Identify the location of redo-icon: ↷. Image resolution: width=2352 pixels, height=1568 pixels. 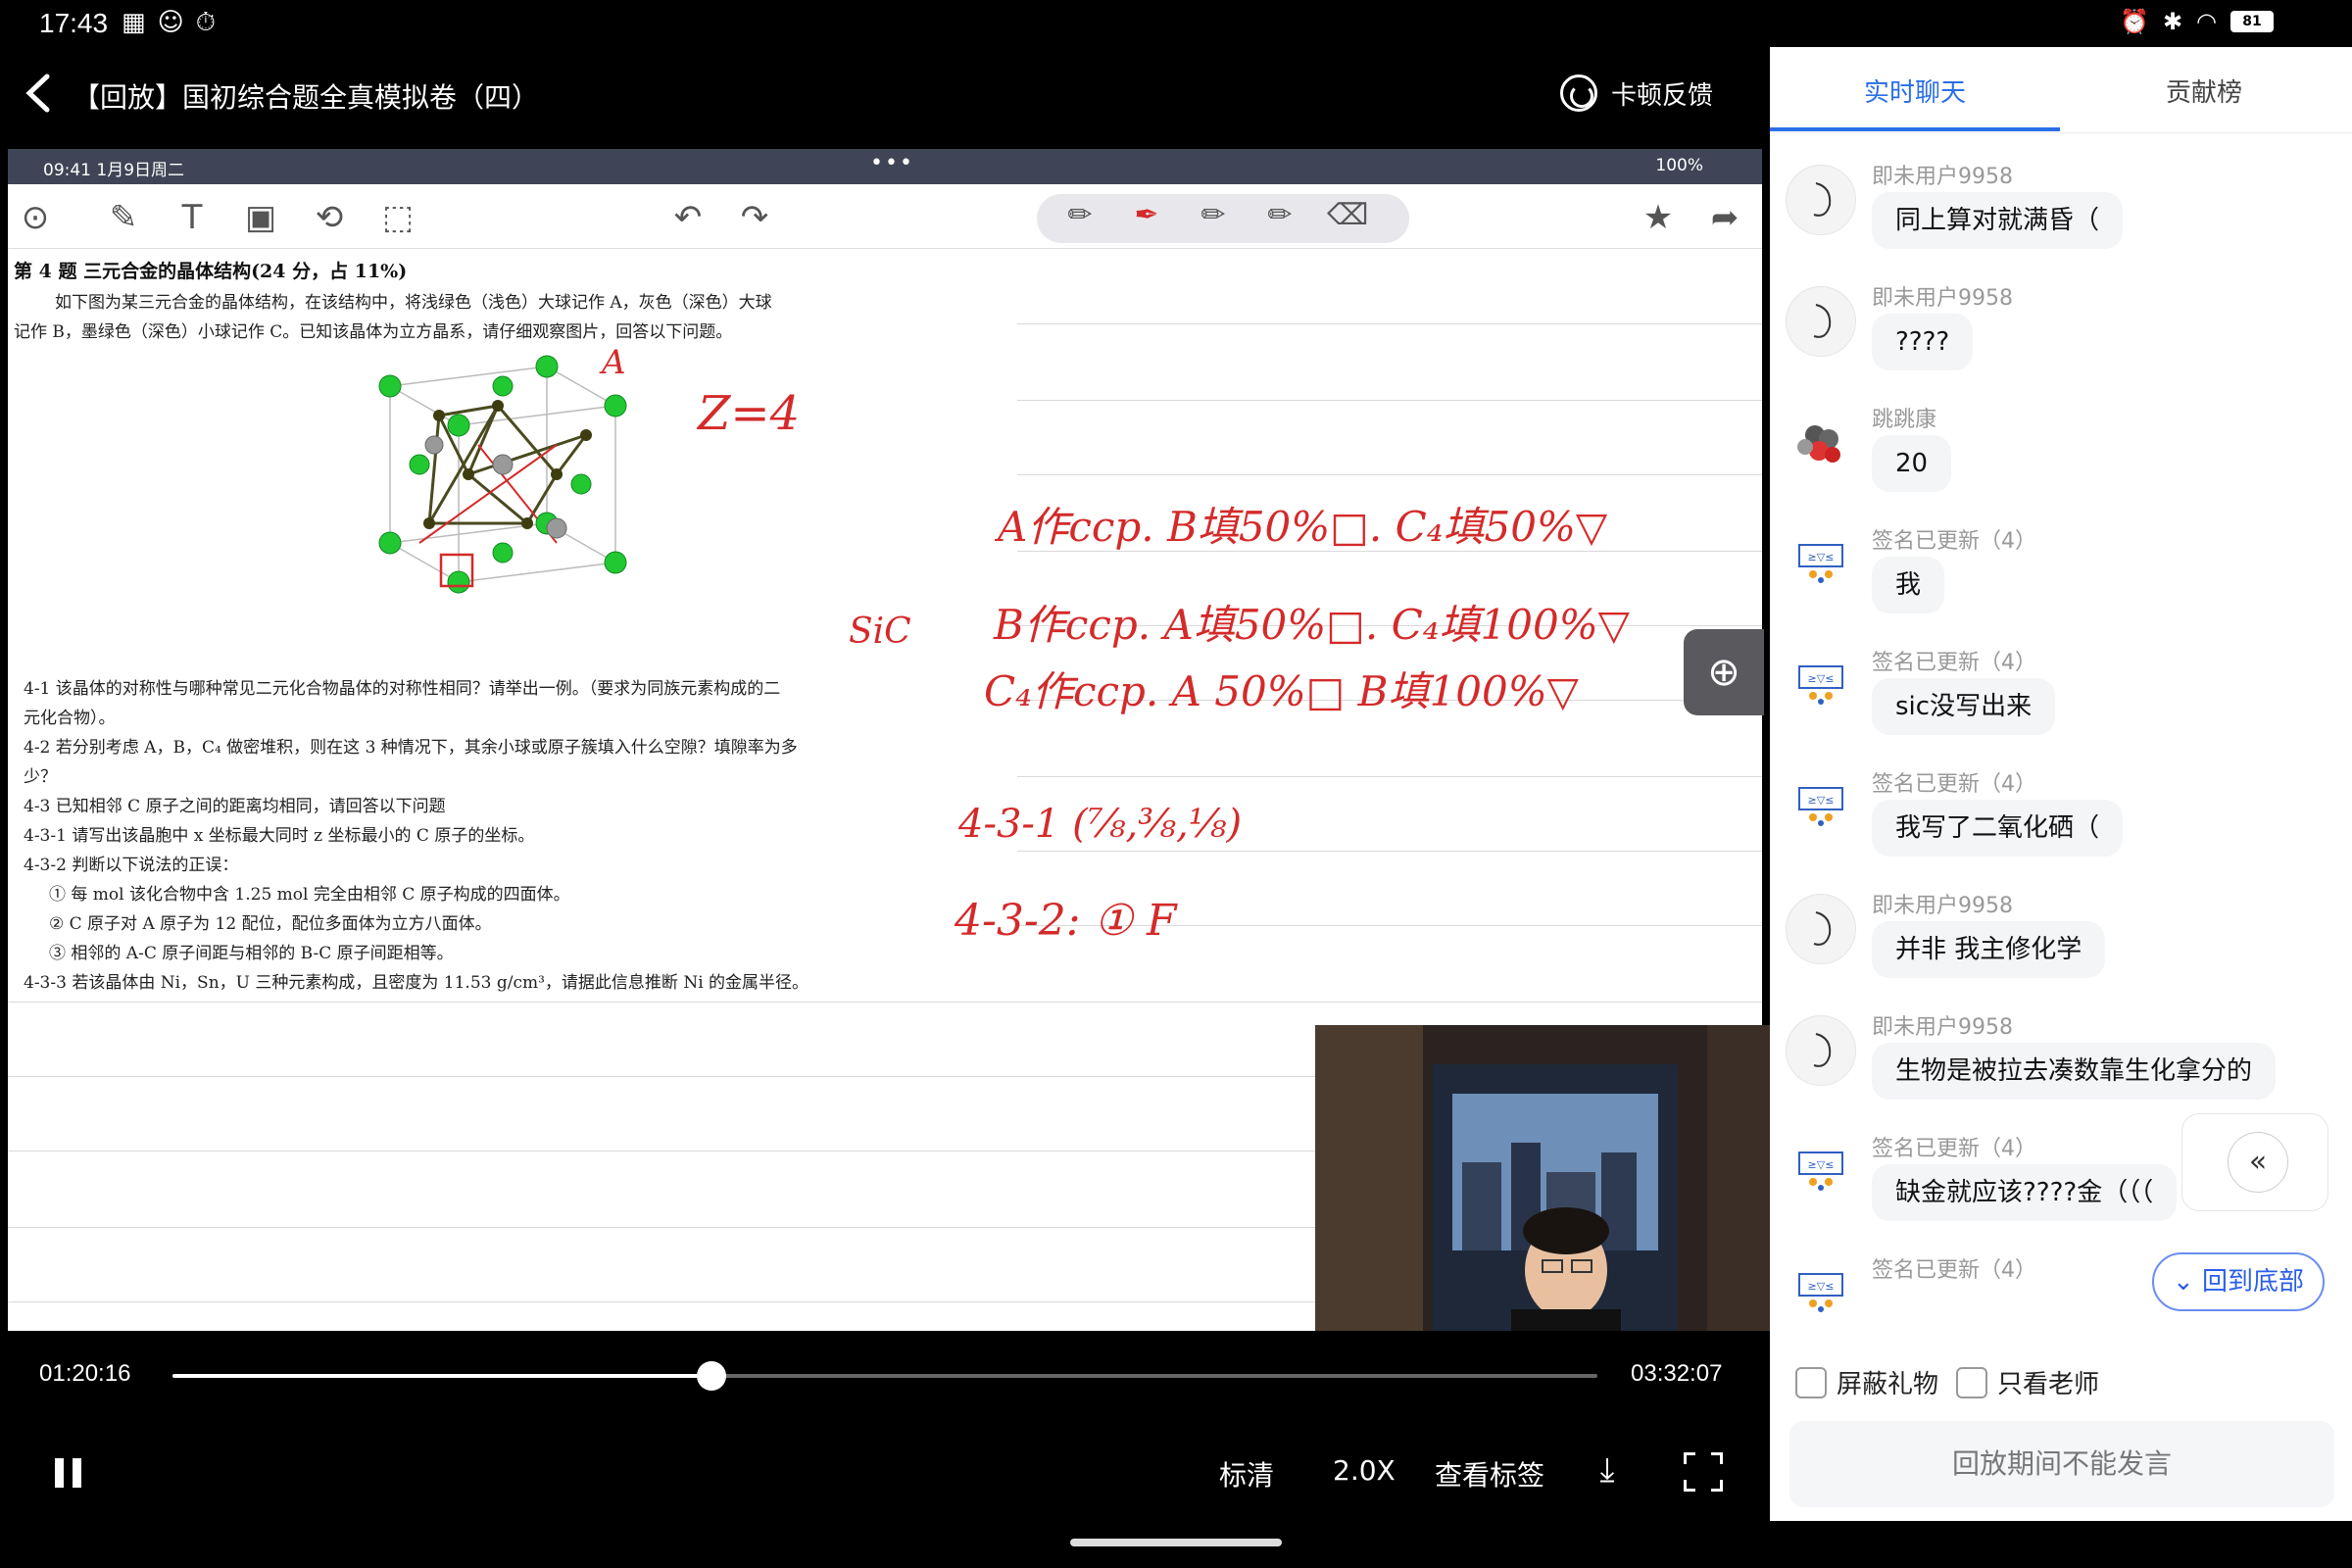
(754, 217).